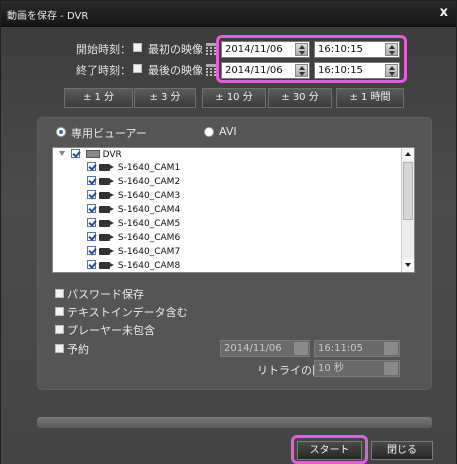  What do you see at coordinates (78, 349) in the screenshot?
I see `schedule-label: 予約` at bounding box center [78, 349].